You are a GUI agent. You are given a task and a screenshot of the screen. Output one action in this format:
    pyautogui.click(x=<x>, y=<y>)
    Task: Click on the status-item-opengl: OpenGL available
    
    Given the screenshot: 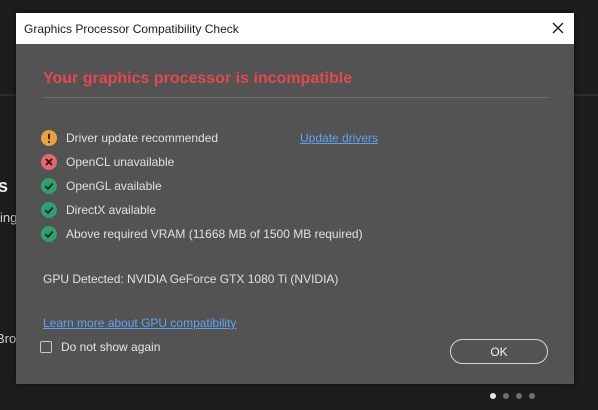 What is the action you would take?
    pyautogui.click(x=101, y=186)
    